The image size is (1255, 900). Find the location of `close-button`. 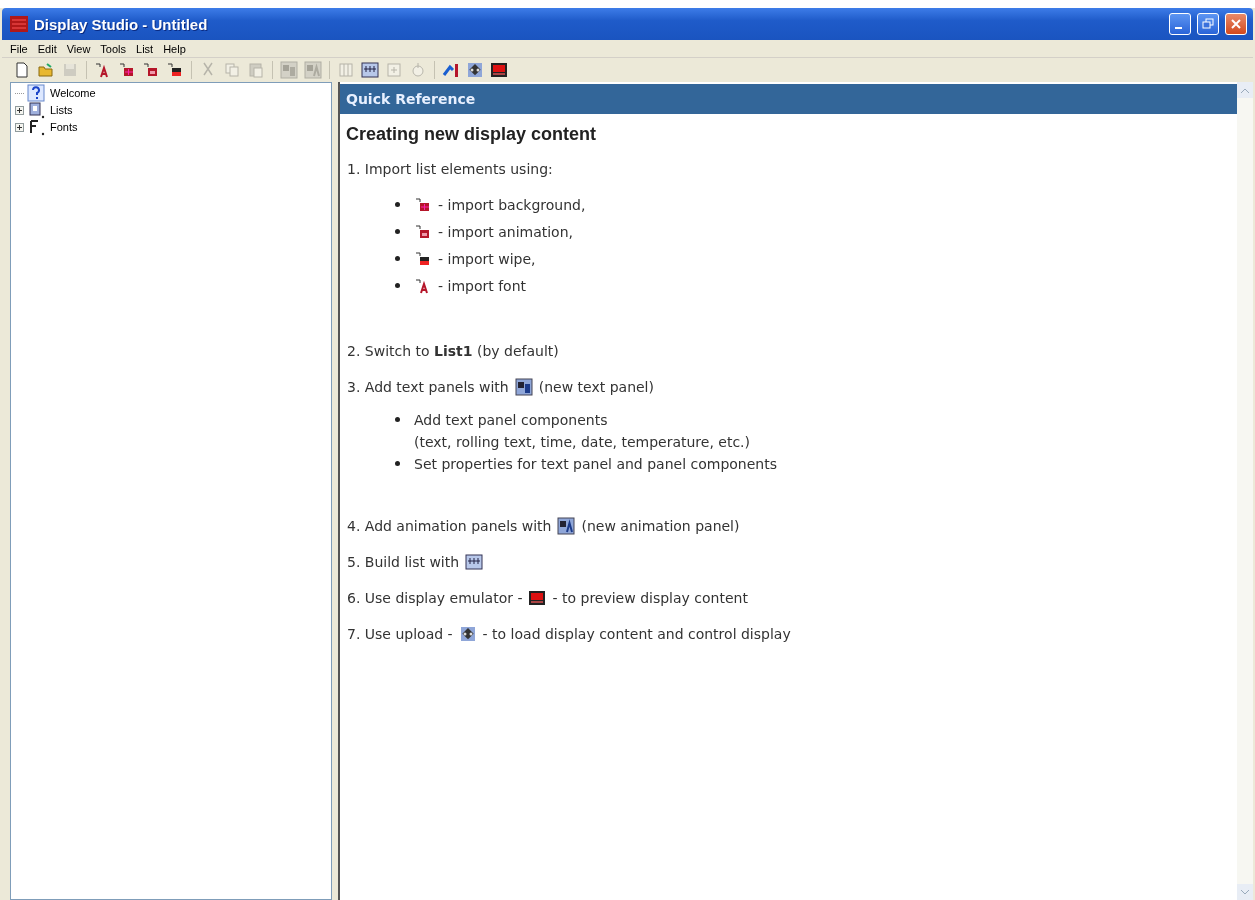

close-button is located at coordinates (1236, 24).